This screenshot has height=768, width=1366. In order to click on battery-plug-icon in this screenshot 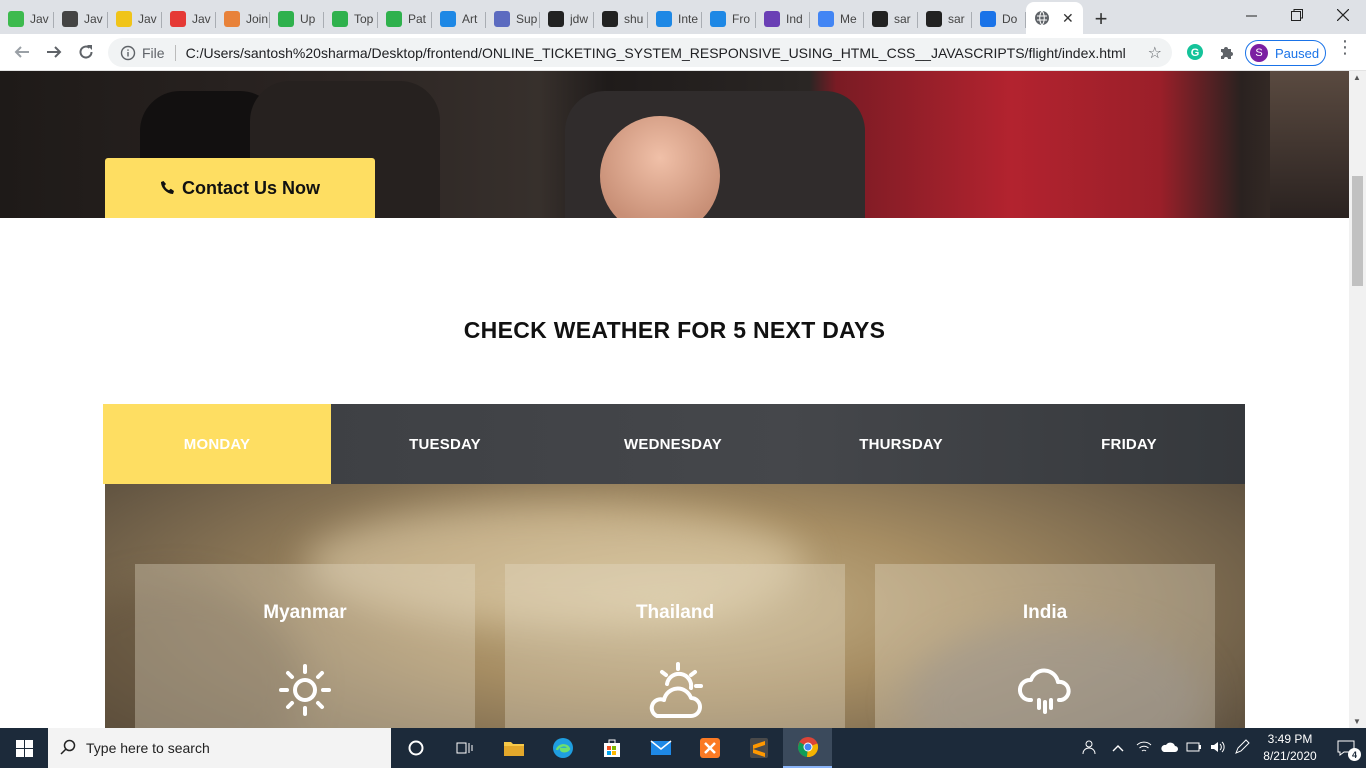, I will do `click(1194, 748)`.